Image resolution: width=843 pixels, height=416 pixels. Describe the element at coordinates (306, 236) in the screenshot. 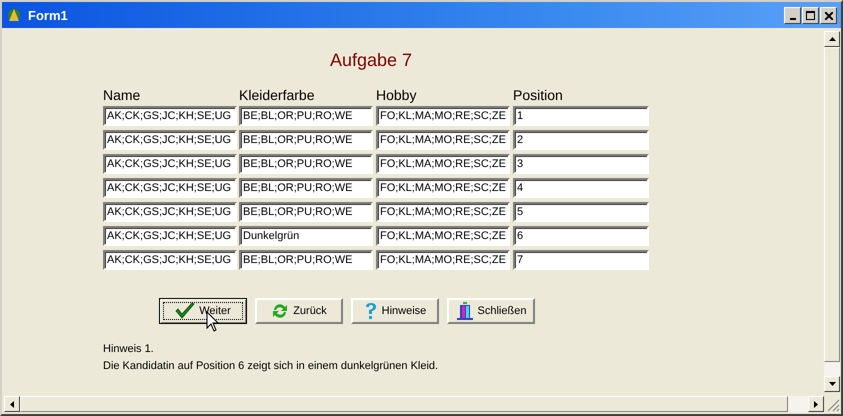

I see `input-field: Dunkelgrün` at that location.